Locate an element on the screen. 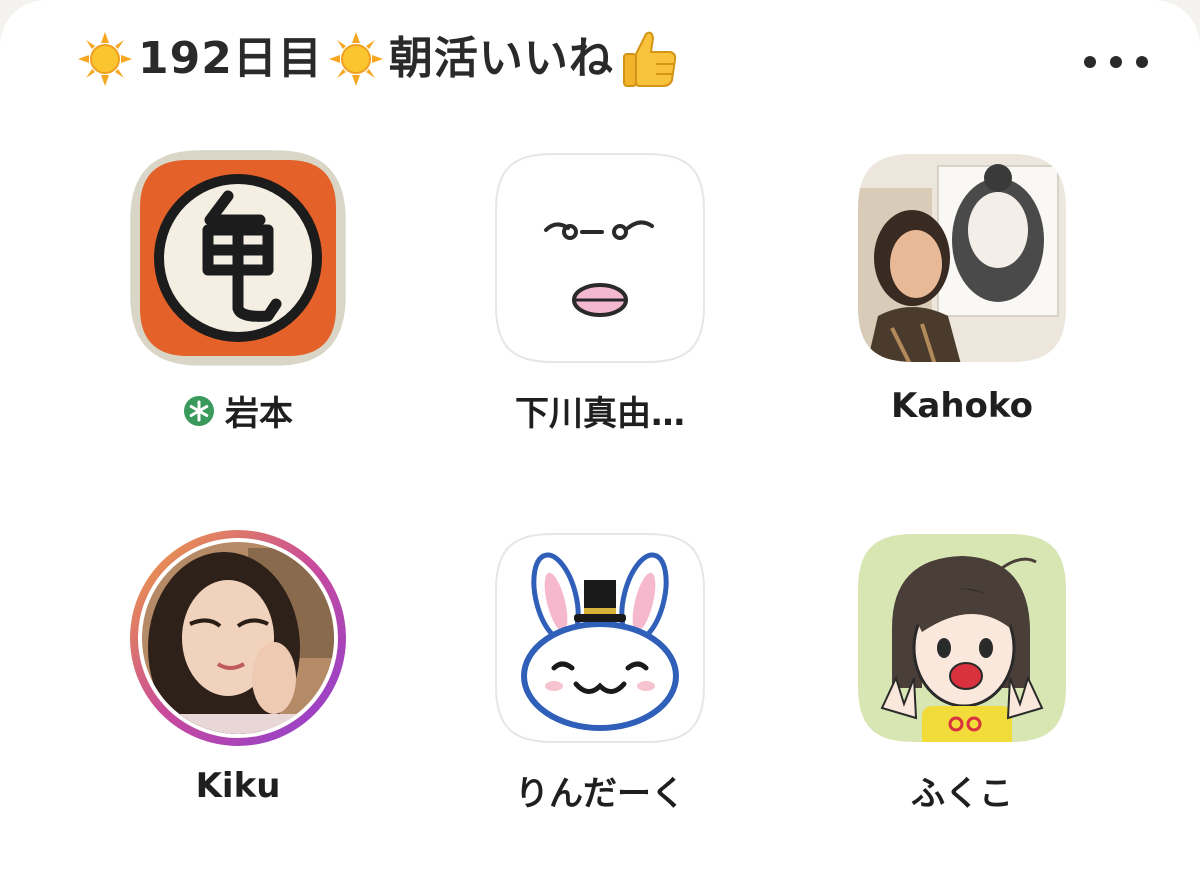 This screenshot has height=896, width=1200. admin-badge-icon is located at coordinates (199, 411).